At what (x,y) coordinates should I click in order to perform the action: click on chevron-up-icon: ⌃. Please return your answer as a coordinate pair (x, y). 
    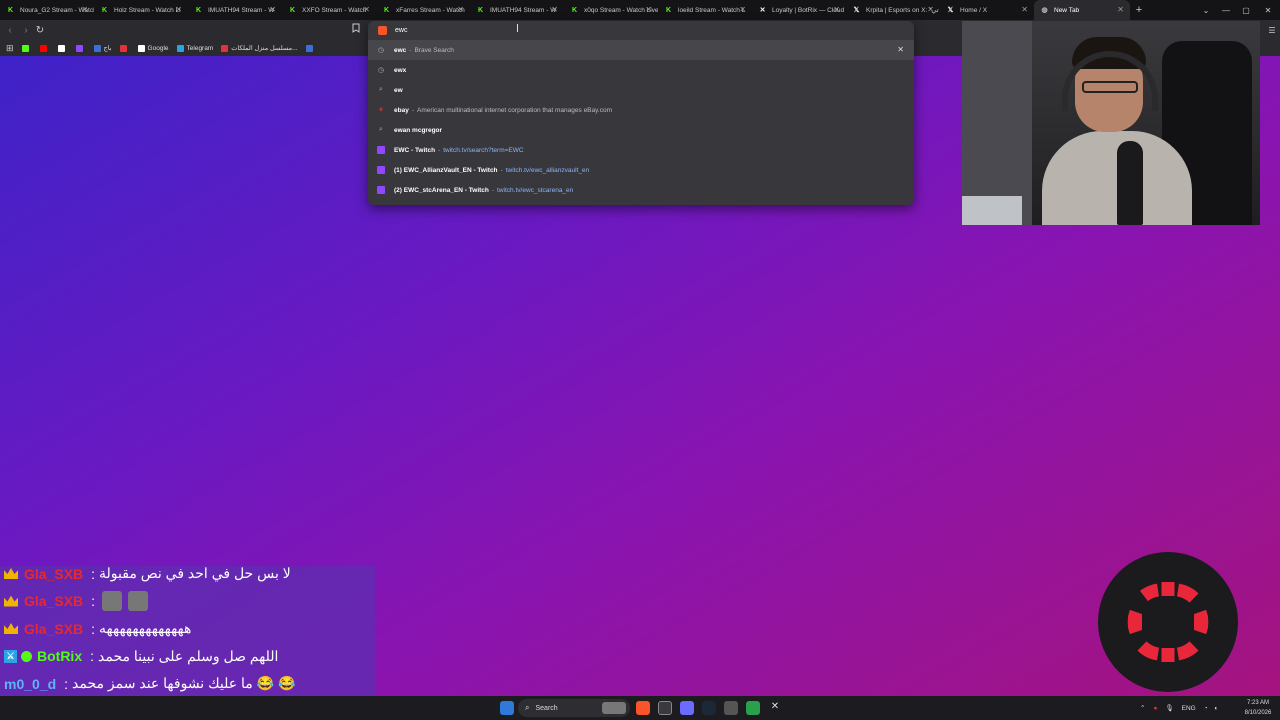
    Looking at the image, I should click on (1142, 708).